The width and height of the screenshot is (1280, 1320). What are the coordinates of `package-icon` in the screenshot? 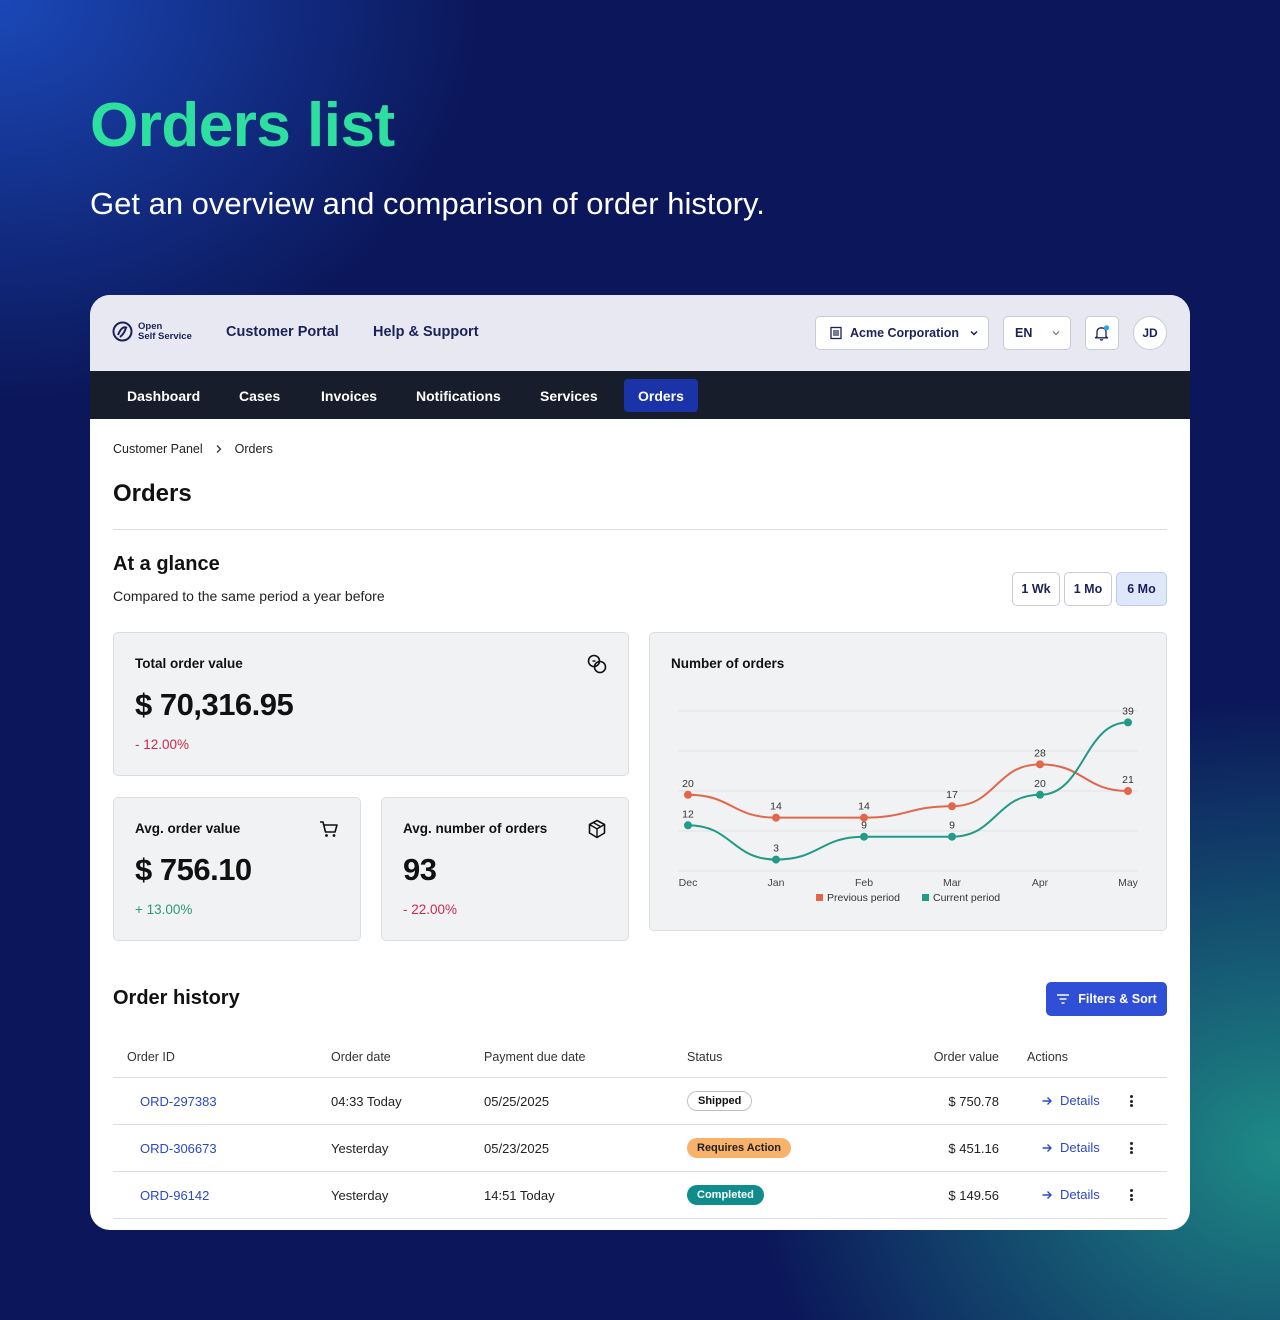 It's located at (597, 829).